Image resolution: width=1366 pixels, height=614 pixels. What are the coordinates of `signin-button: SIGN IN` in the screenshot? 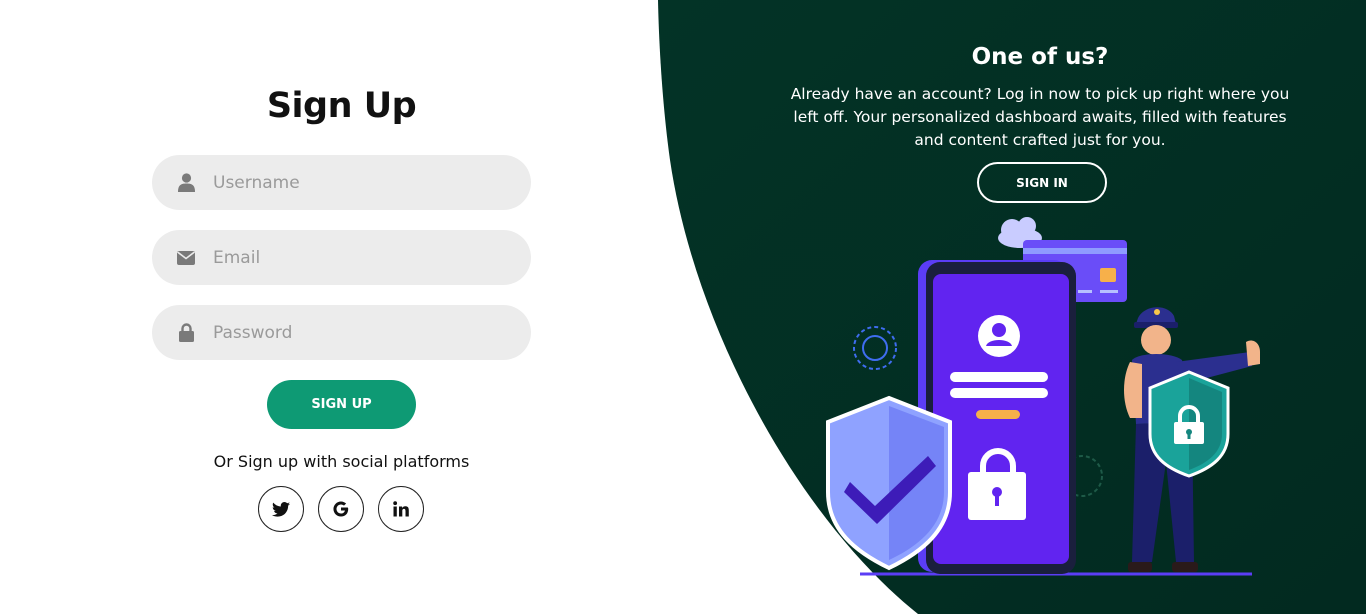 It's located at (1042, 182).